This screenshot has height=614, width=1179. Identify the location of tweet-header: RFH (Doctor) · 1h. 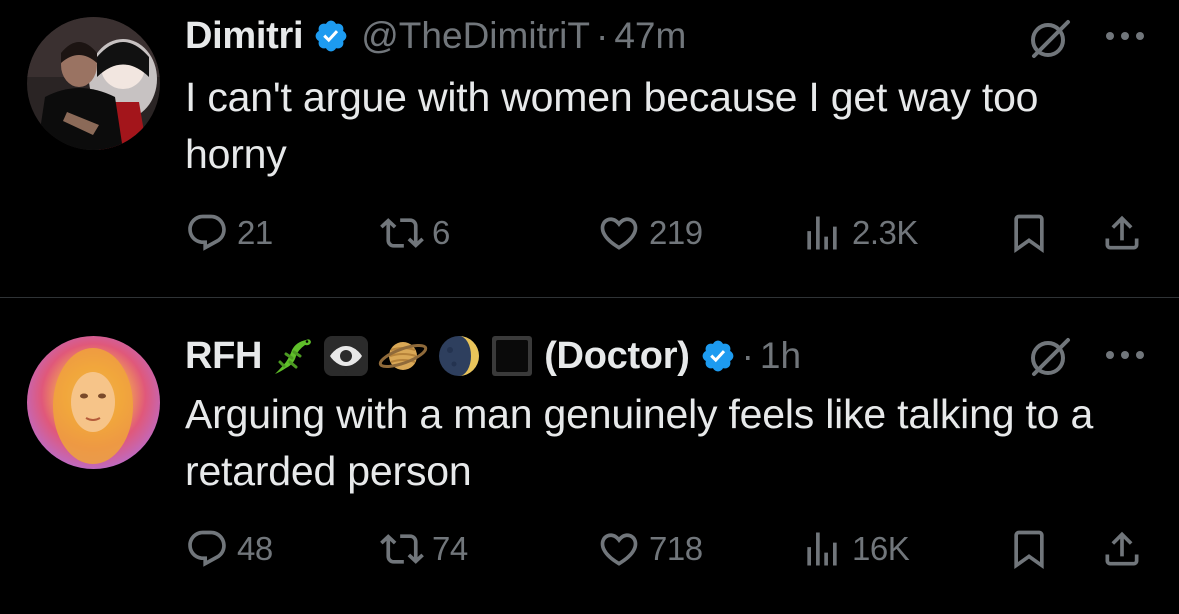
(493, 356).